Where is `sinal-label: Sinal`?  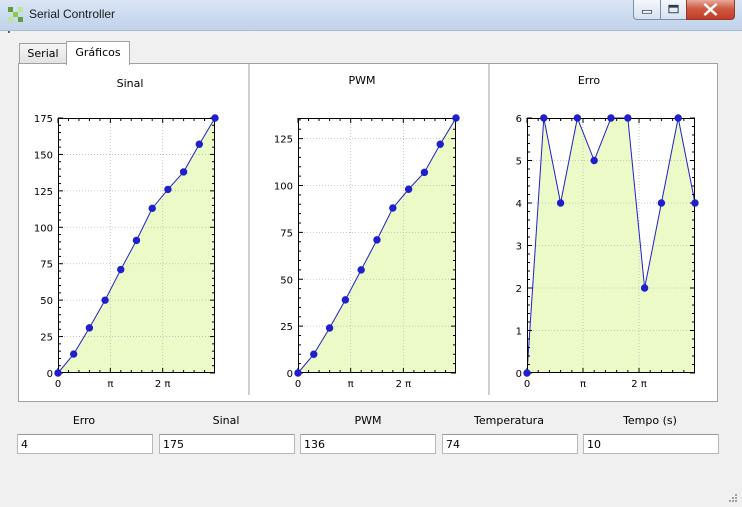 sinal-label: Sinal is located at coordinates (226, 420).